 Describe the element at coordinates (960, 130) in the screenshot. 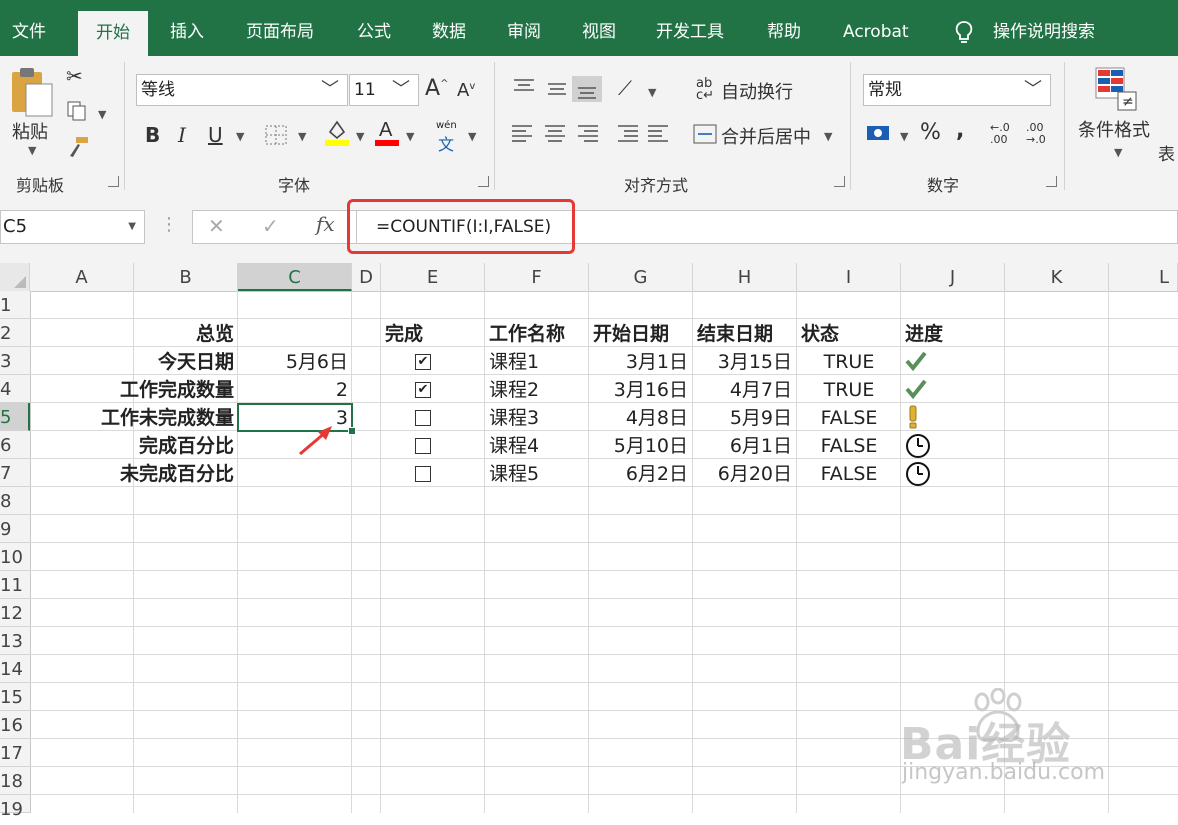

I see `comma-style-button: ,` at that location.